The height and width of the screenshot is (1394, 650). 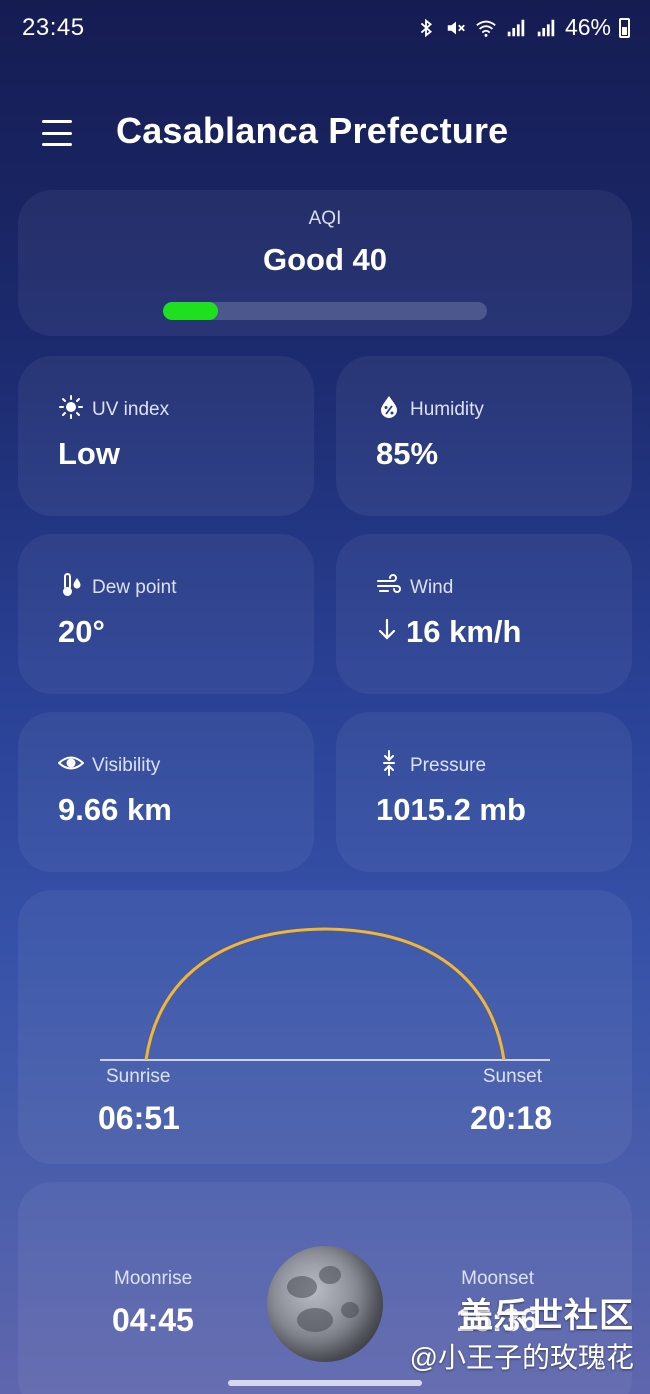 I want to click on arrow-down-icon, so click(x=387, y=632).